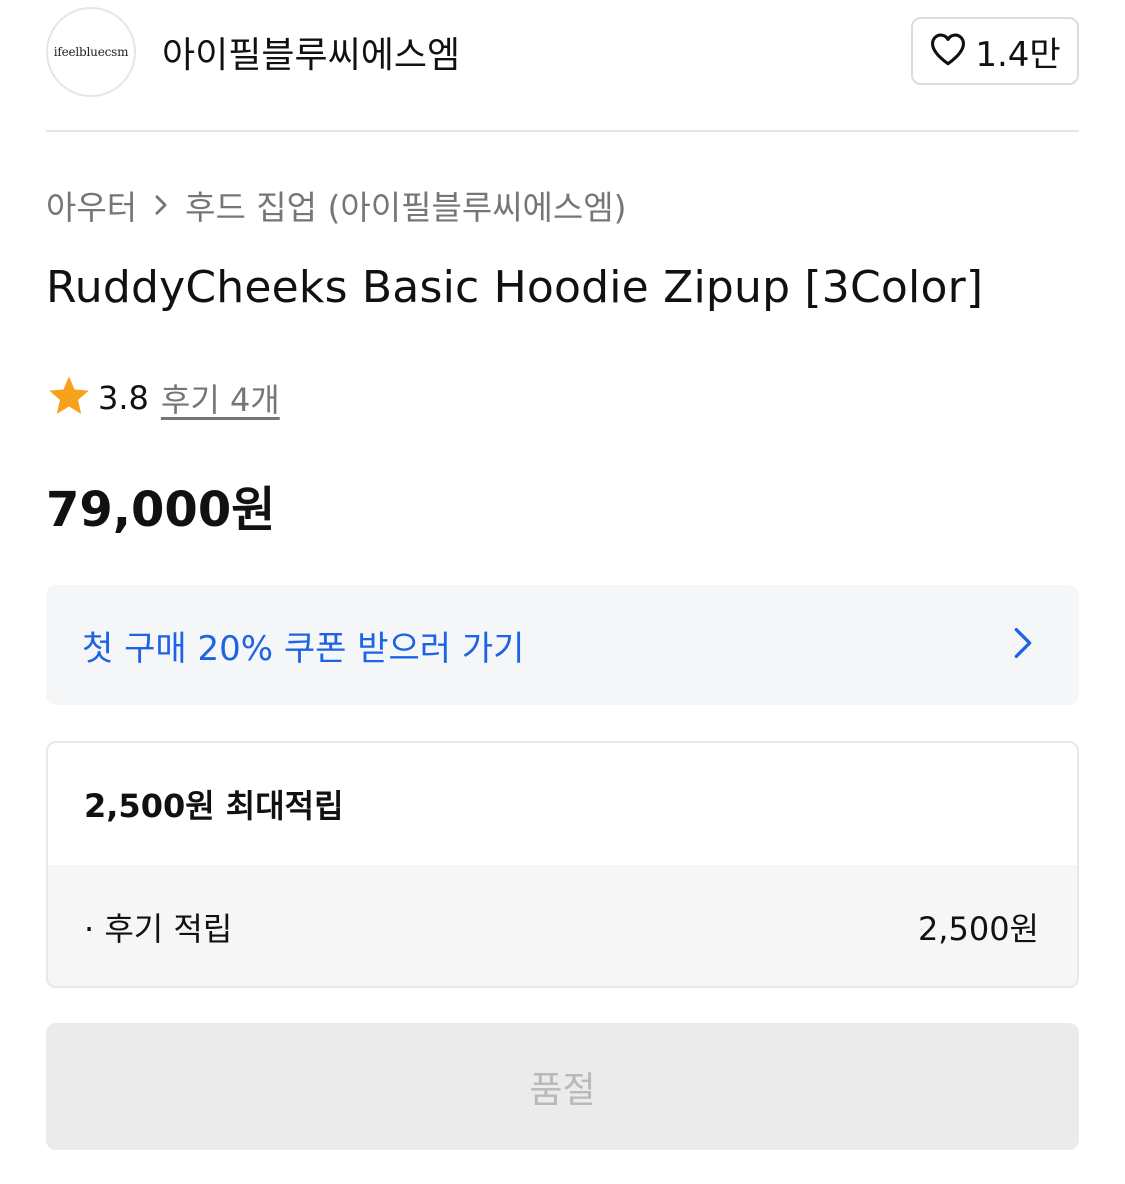 This screenshot has height=1184, width=1125. I want to click on points-row: · 후기 적립 2,500원, so click(562, 925).